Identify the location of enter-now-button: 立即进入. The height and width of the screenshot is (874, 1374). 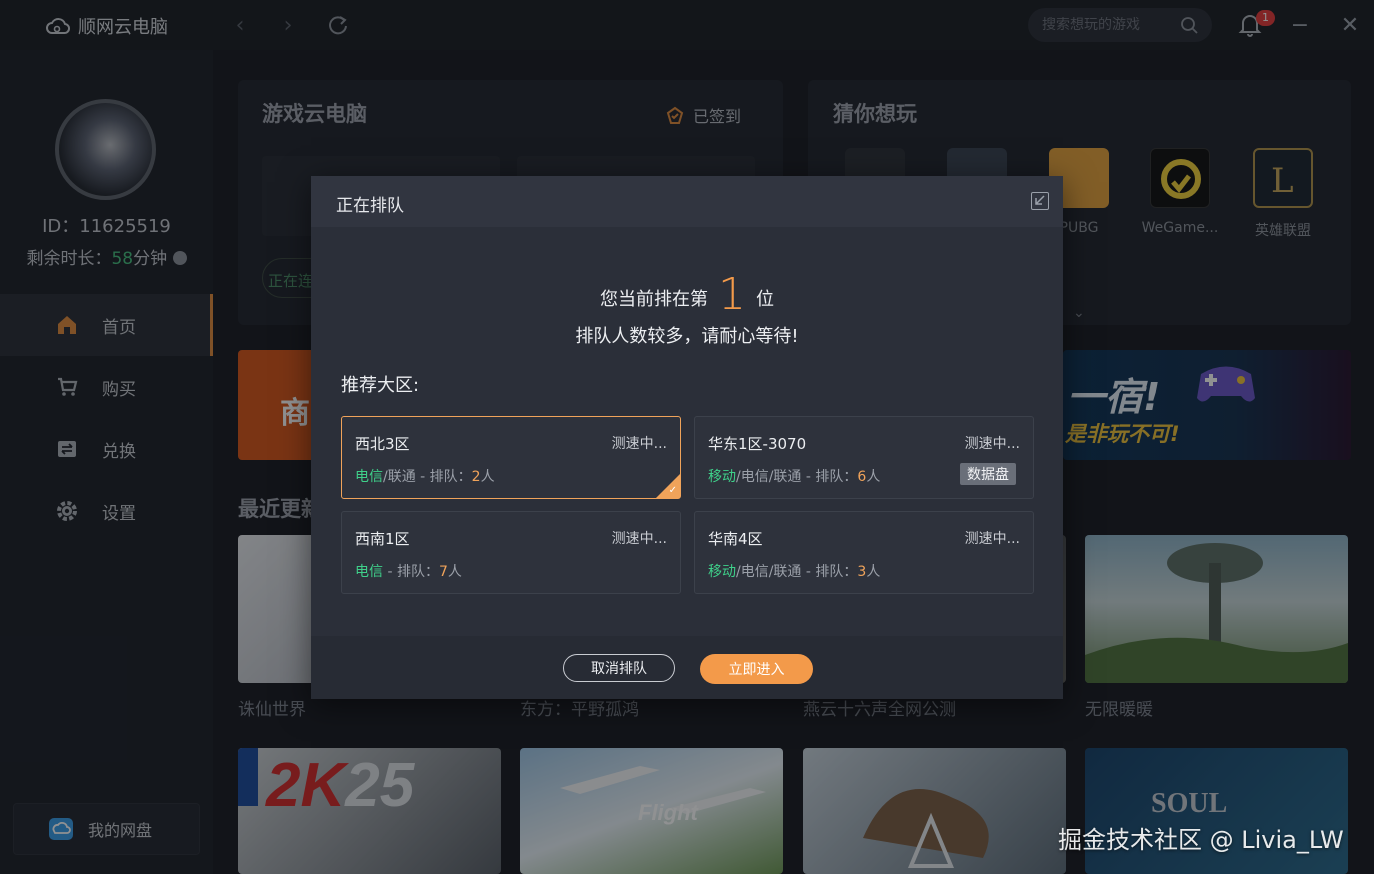
(756, 669).